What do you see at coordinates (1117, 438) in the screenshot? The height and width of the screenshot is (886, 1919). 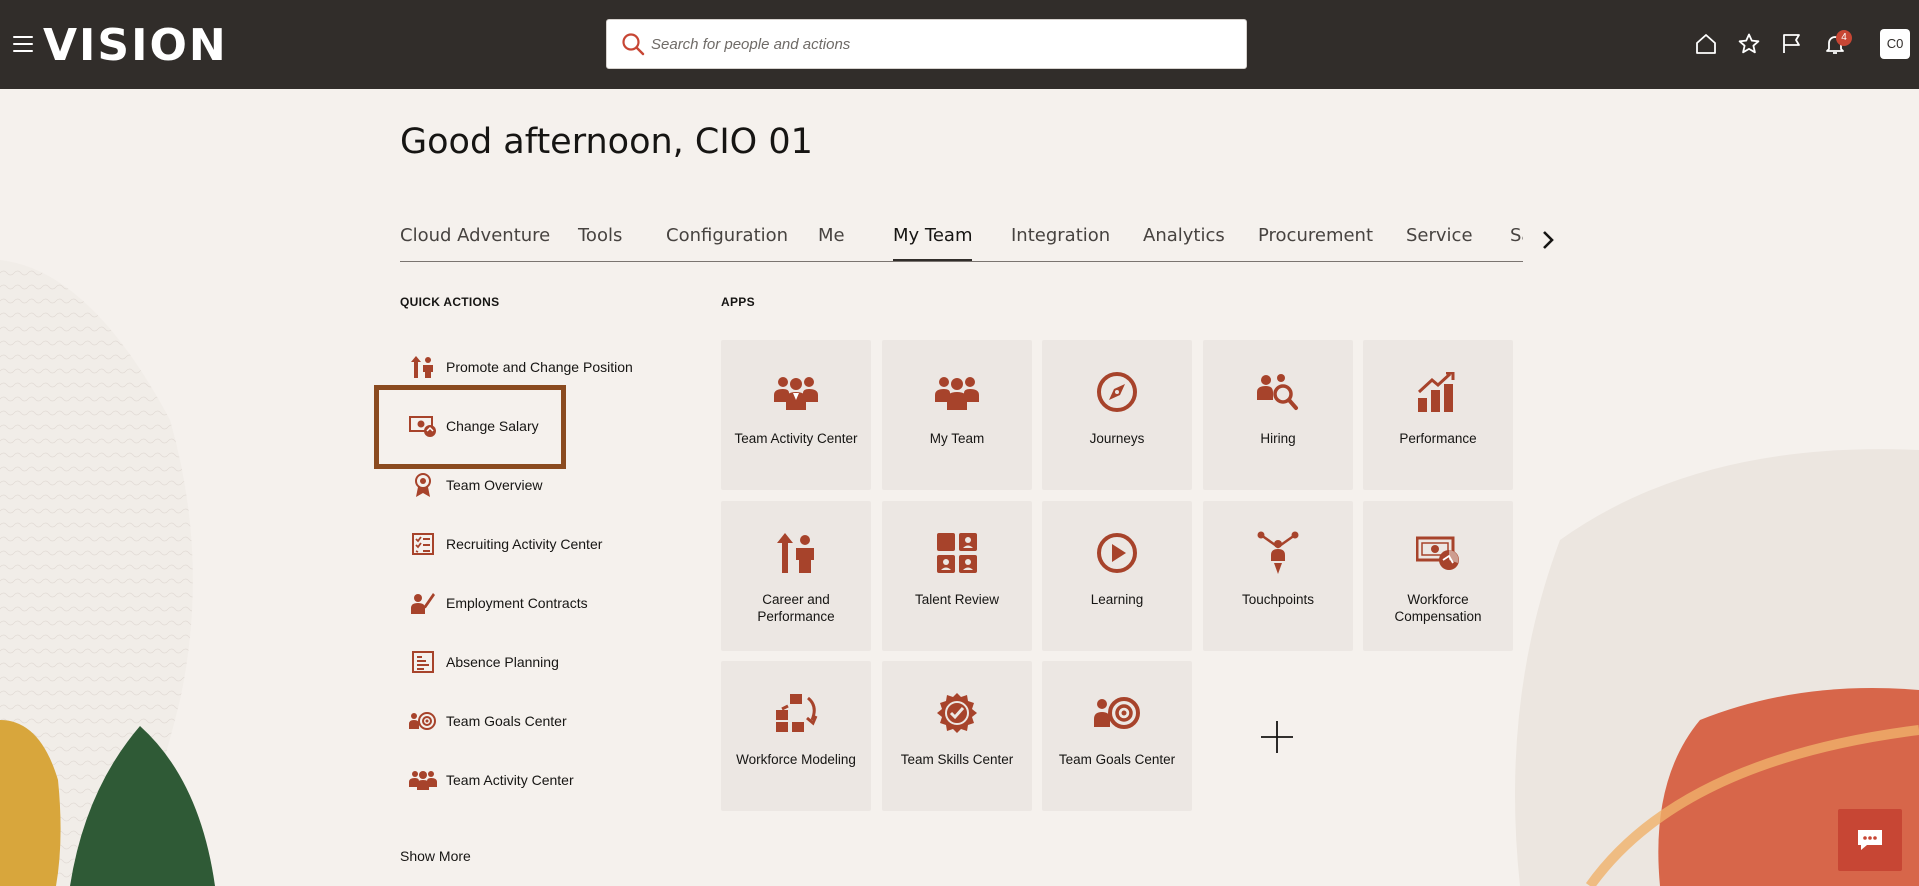 I see `app-tile-label: Journeys` at bounding box center [1117, 438].